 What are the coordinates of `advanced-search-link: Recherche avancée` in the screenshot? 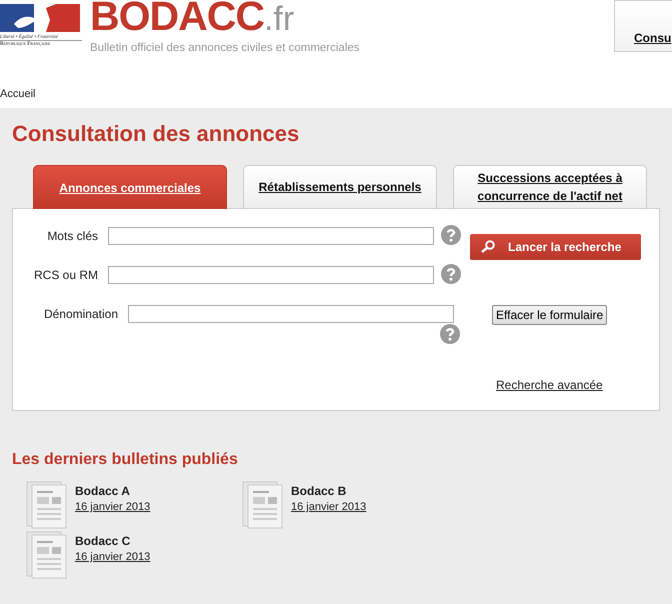 It's located at (549, 385).